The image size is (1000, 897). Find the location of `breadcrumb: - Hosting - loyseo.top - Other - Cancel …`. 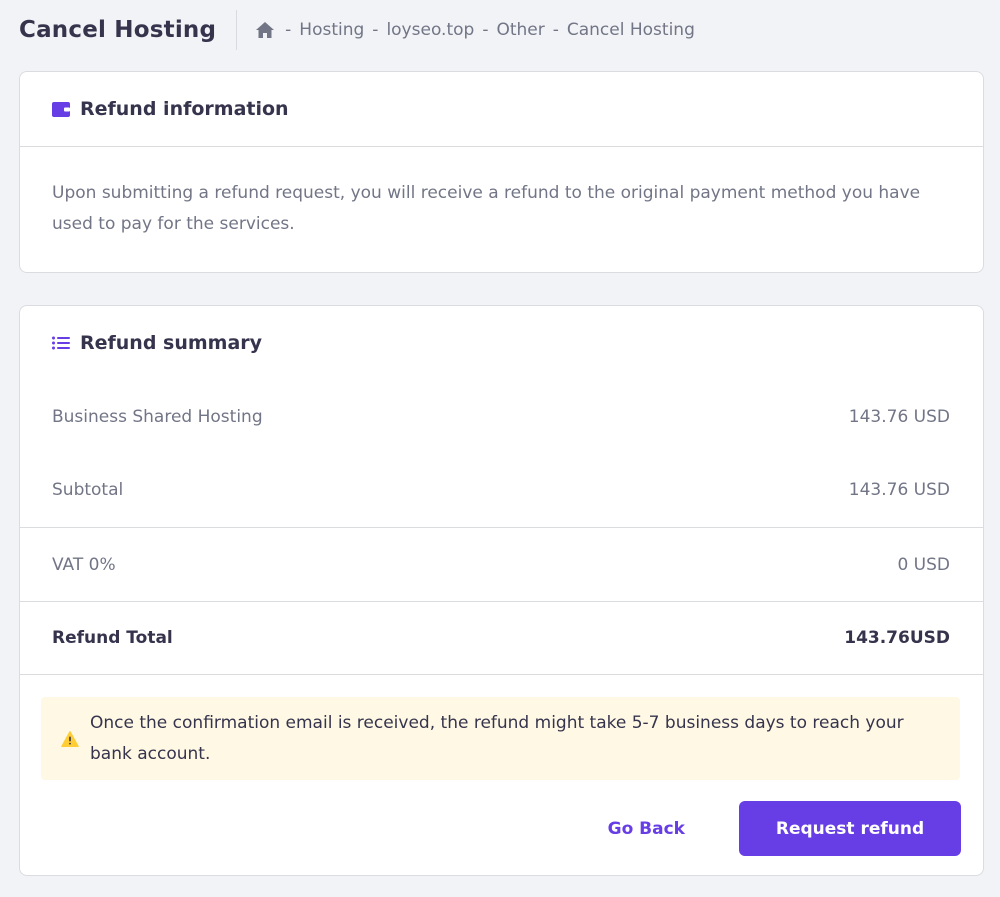

breadcrumb: - Hosting - loyseo.top - Other - Cancel … is located at coordinates (475, 30).